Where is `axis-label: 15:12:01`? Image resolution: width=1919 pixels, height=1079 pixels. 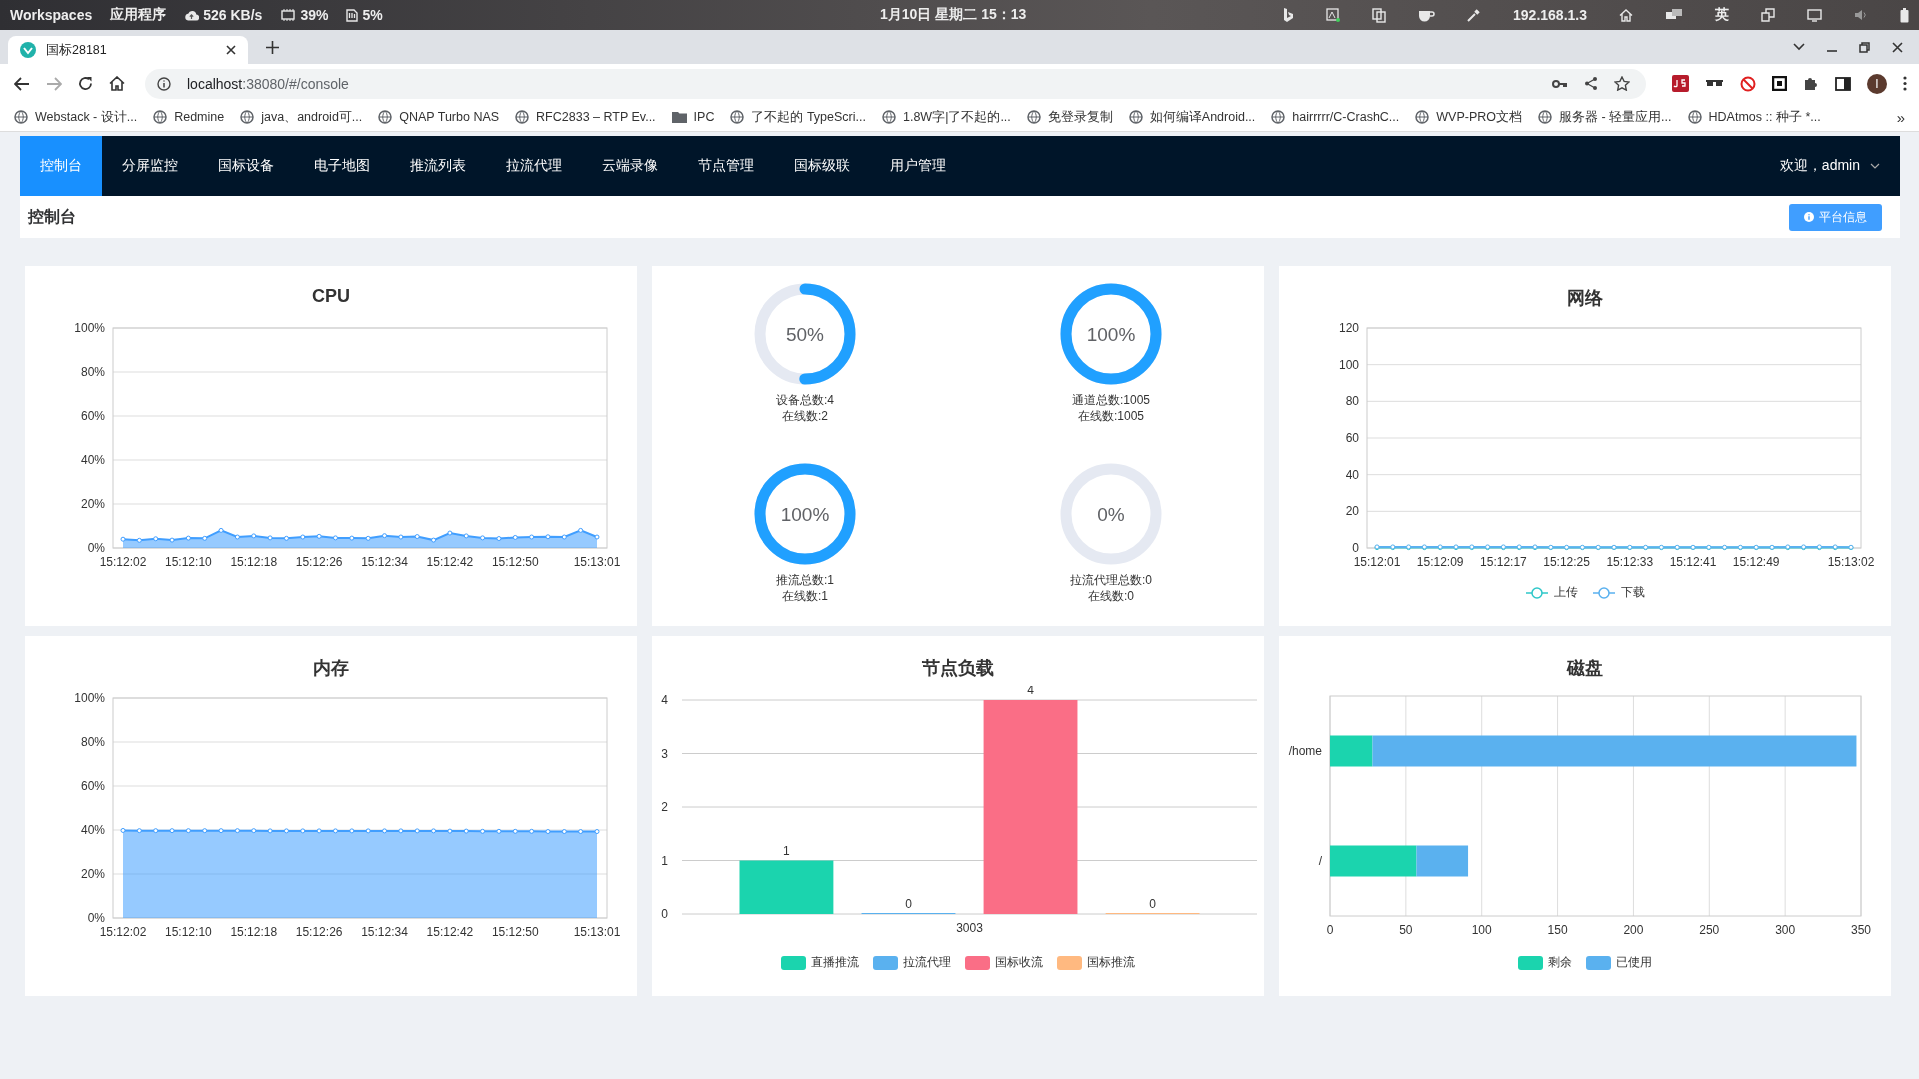 axis-label: 15:12:01 is located at coordinates (1377, 562).